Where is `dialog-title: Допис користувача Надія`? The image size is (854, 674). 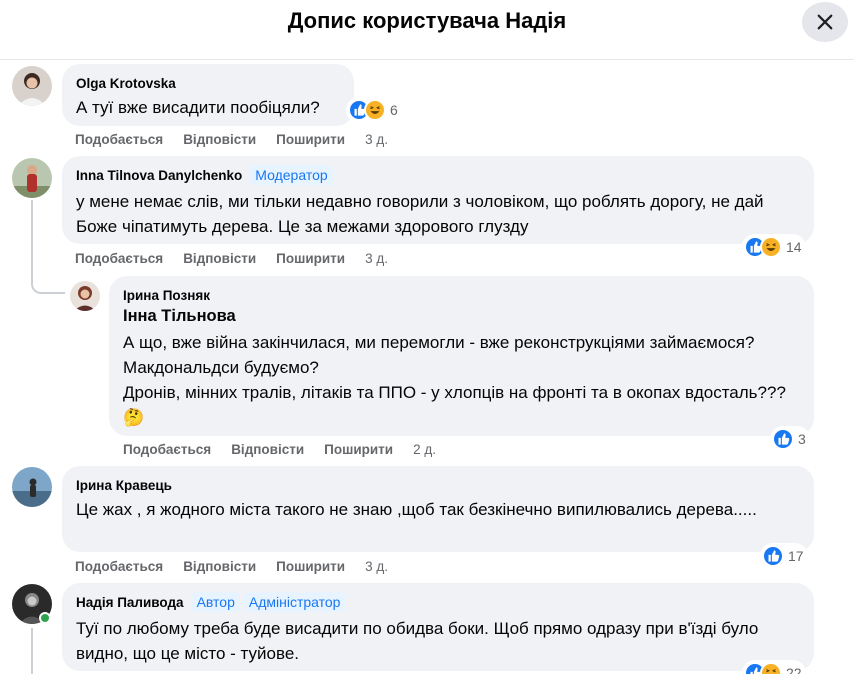 dialog-title: Допис користувача Надія is located at coordinates (427, 20).